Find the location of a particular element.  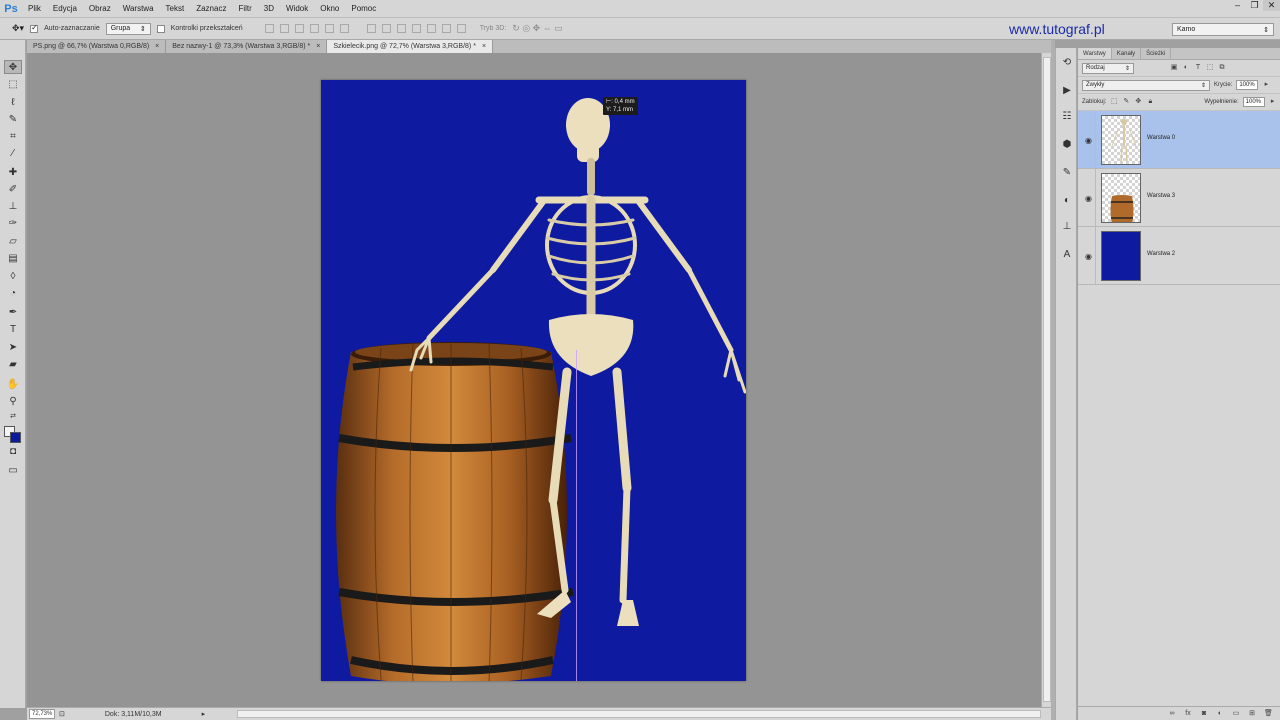

quick-mask-icon: ◘ is located at coordinates (13, 452).